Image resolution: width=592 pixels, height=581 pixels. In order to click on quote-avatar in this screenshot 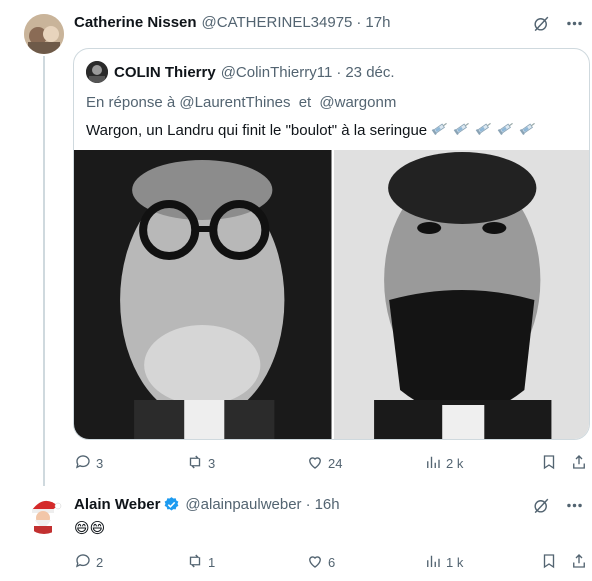, I will do `click(97, 72)`.